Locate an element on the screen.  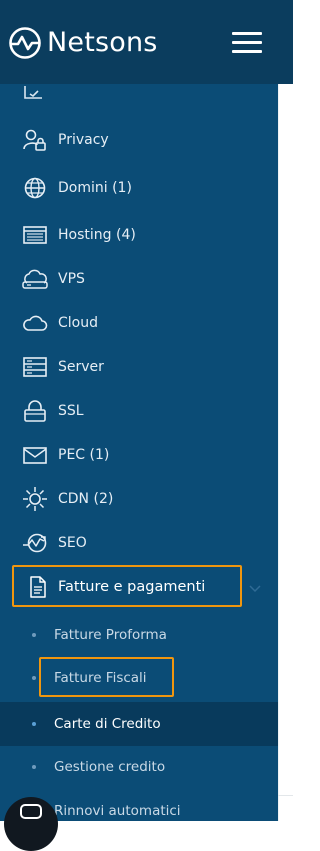
chat-button is located at coordinates (31, 824).